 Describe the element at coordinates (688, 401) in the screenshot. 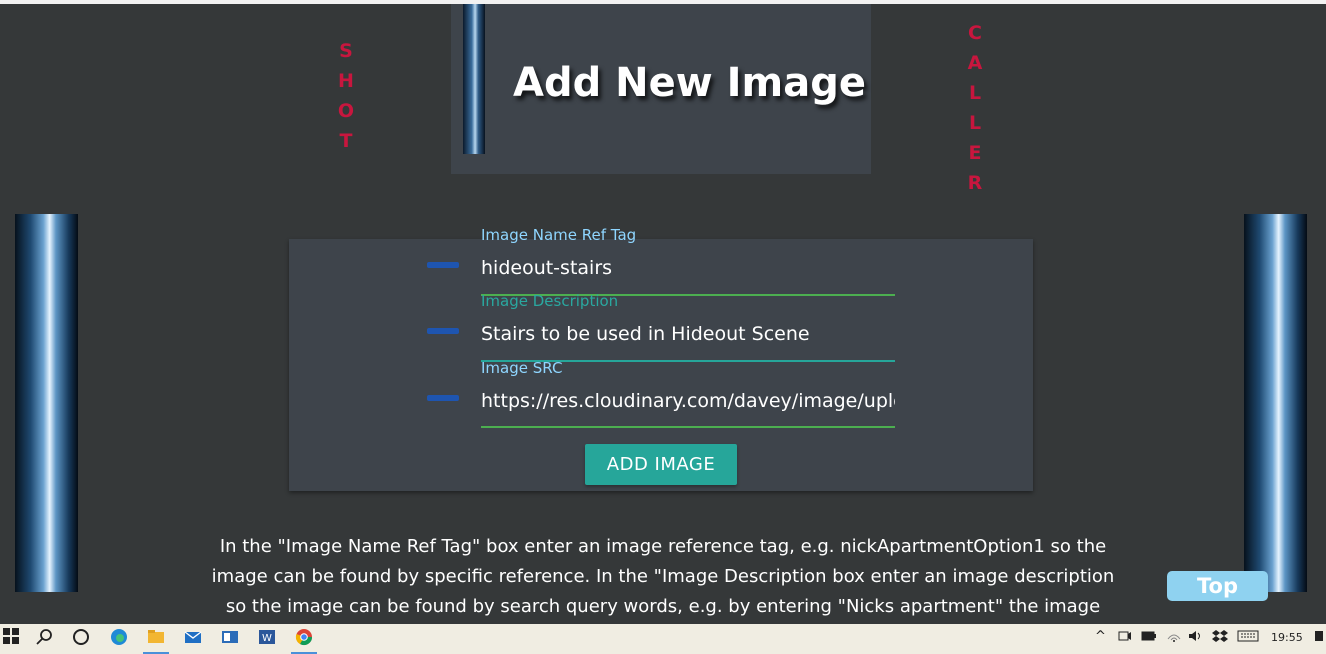

I see `image-src-input` at that location.